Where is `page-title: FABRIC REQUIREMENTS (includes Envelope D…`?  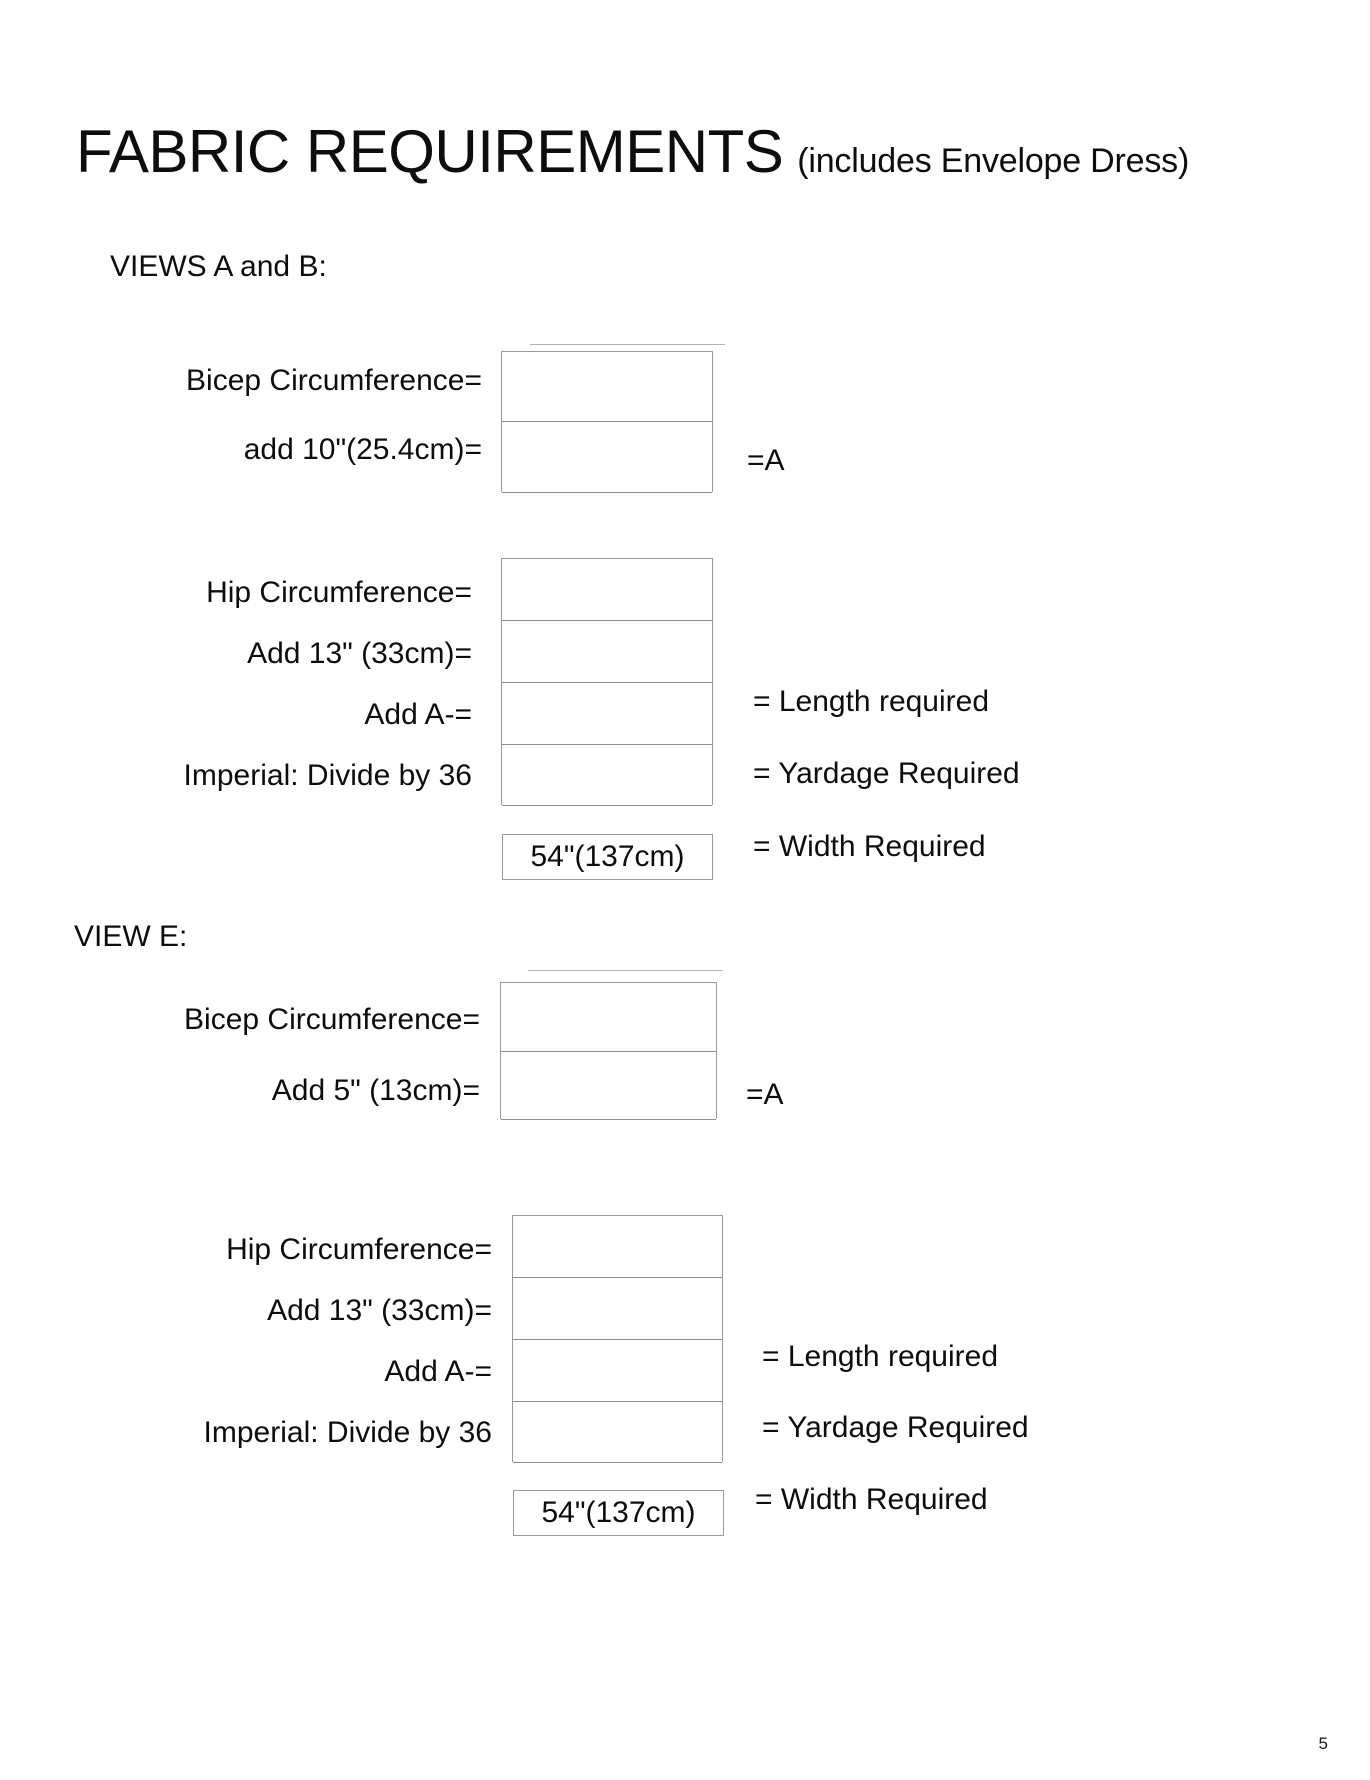 page-title: FABRIC REQUIREMENTS (includes Envelope D… is located at coordinates (632, 152).